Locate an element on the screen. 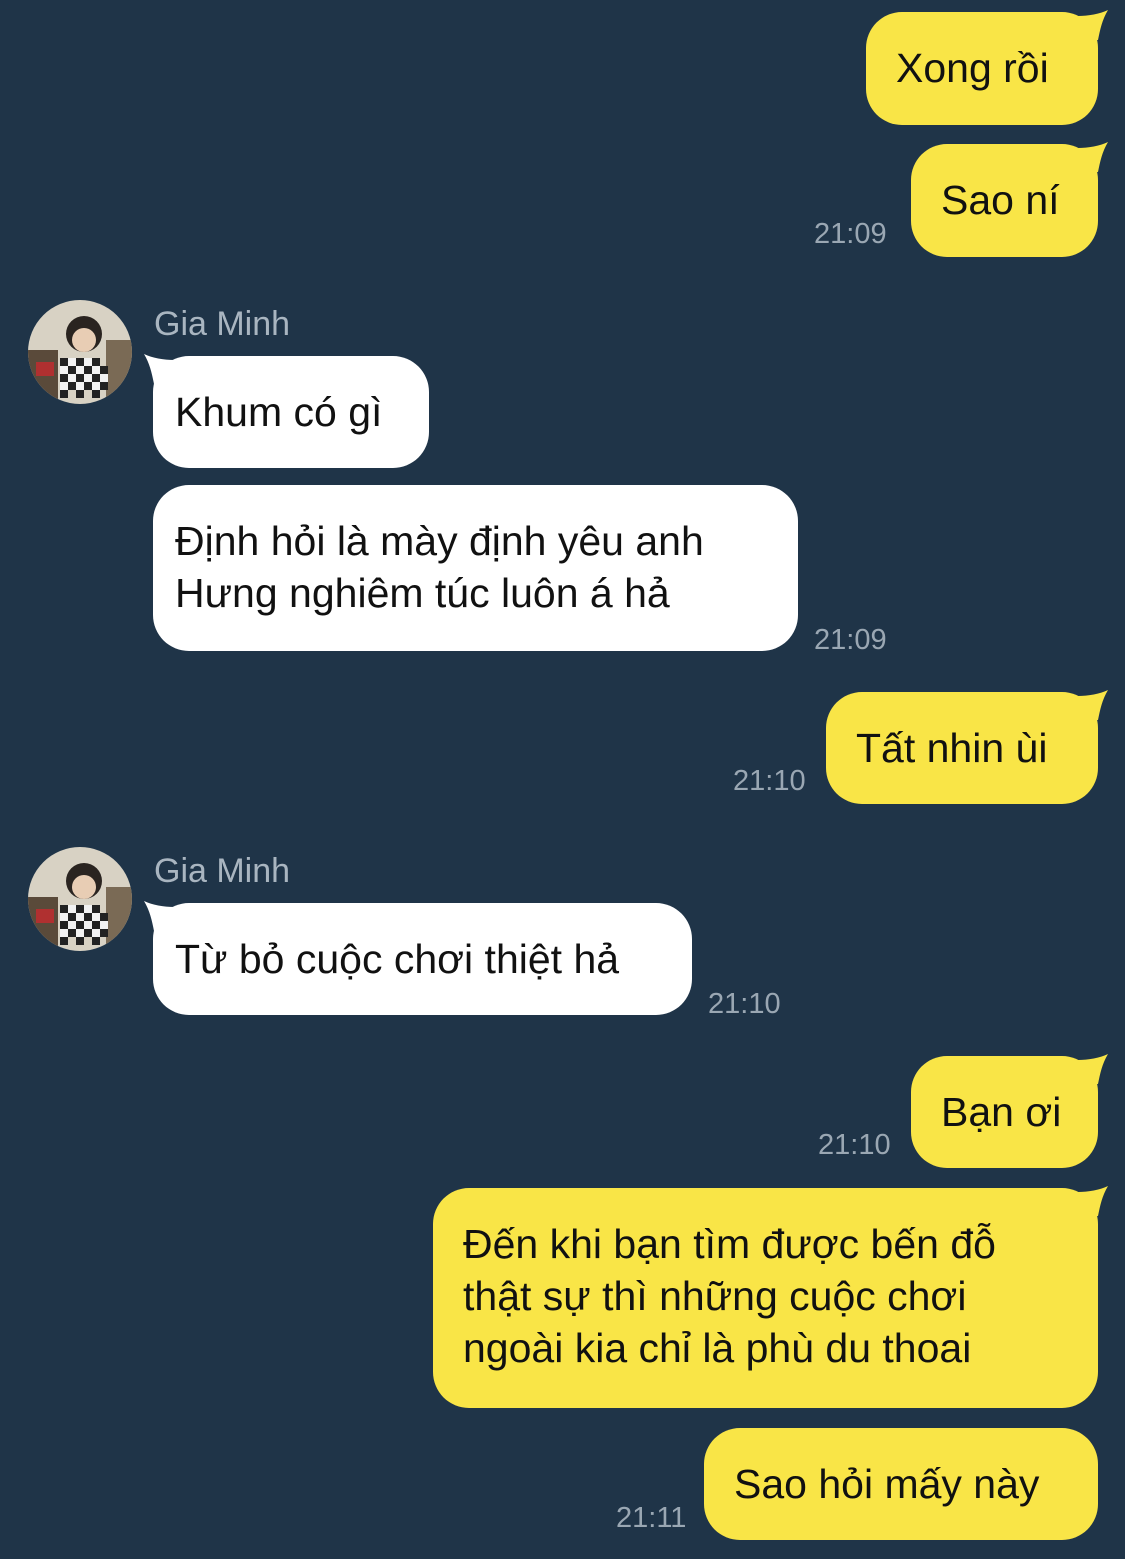  message-bubble-outgoing: Sao hỏi mấy này is located at coordinates (901, 1484).